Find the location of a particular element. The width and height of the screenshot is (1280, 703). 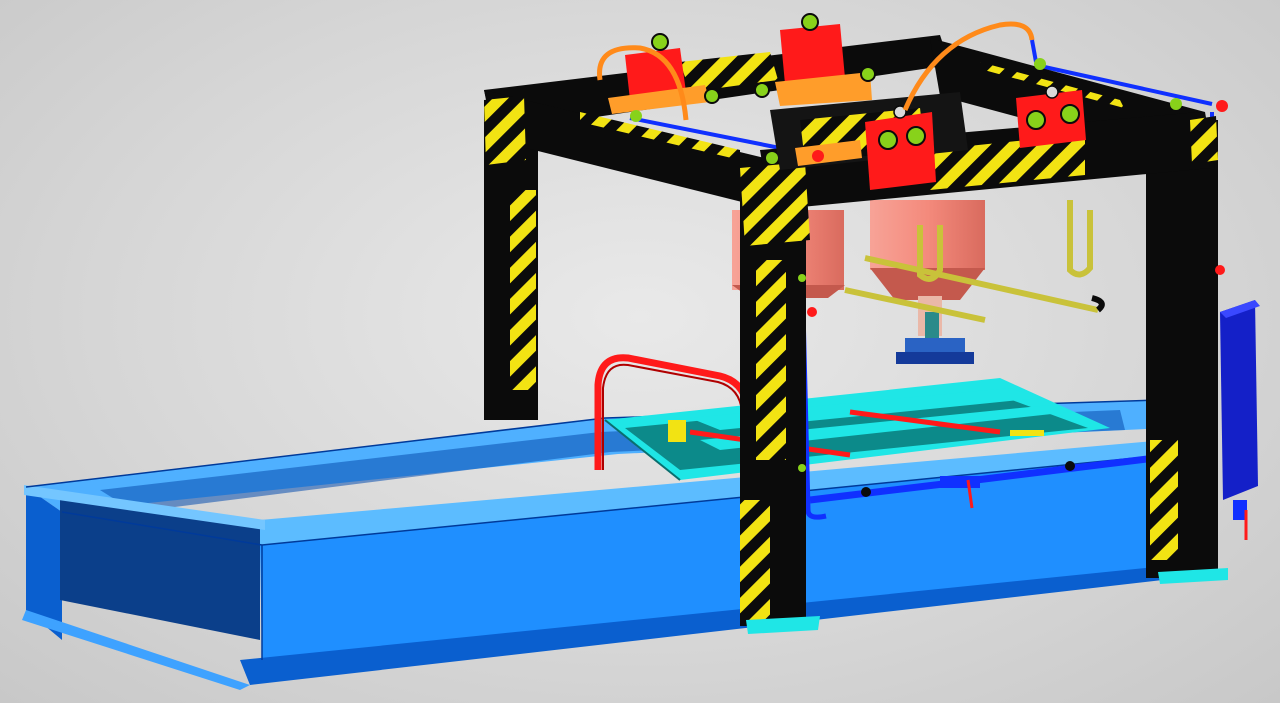

press-head is located at coordinates (935, 351).